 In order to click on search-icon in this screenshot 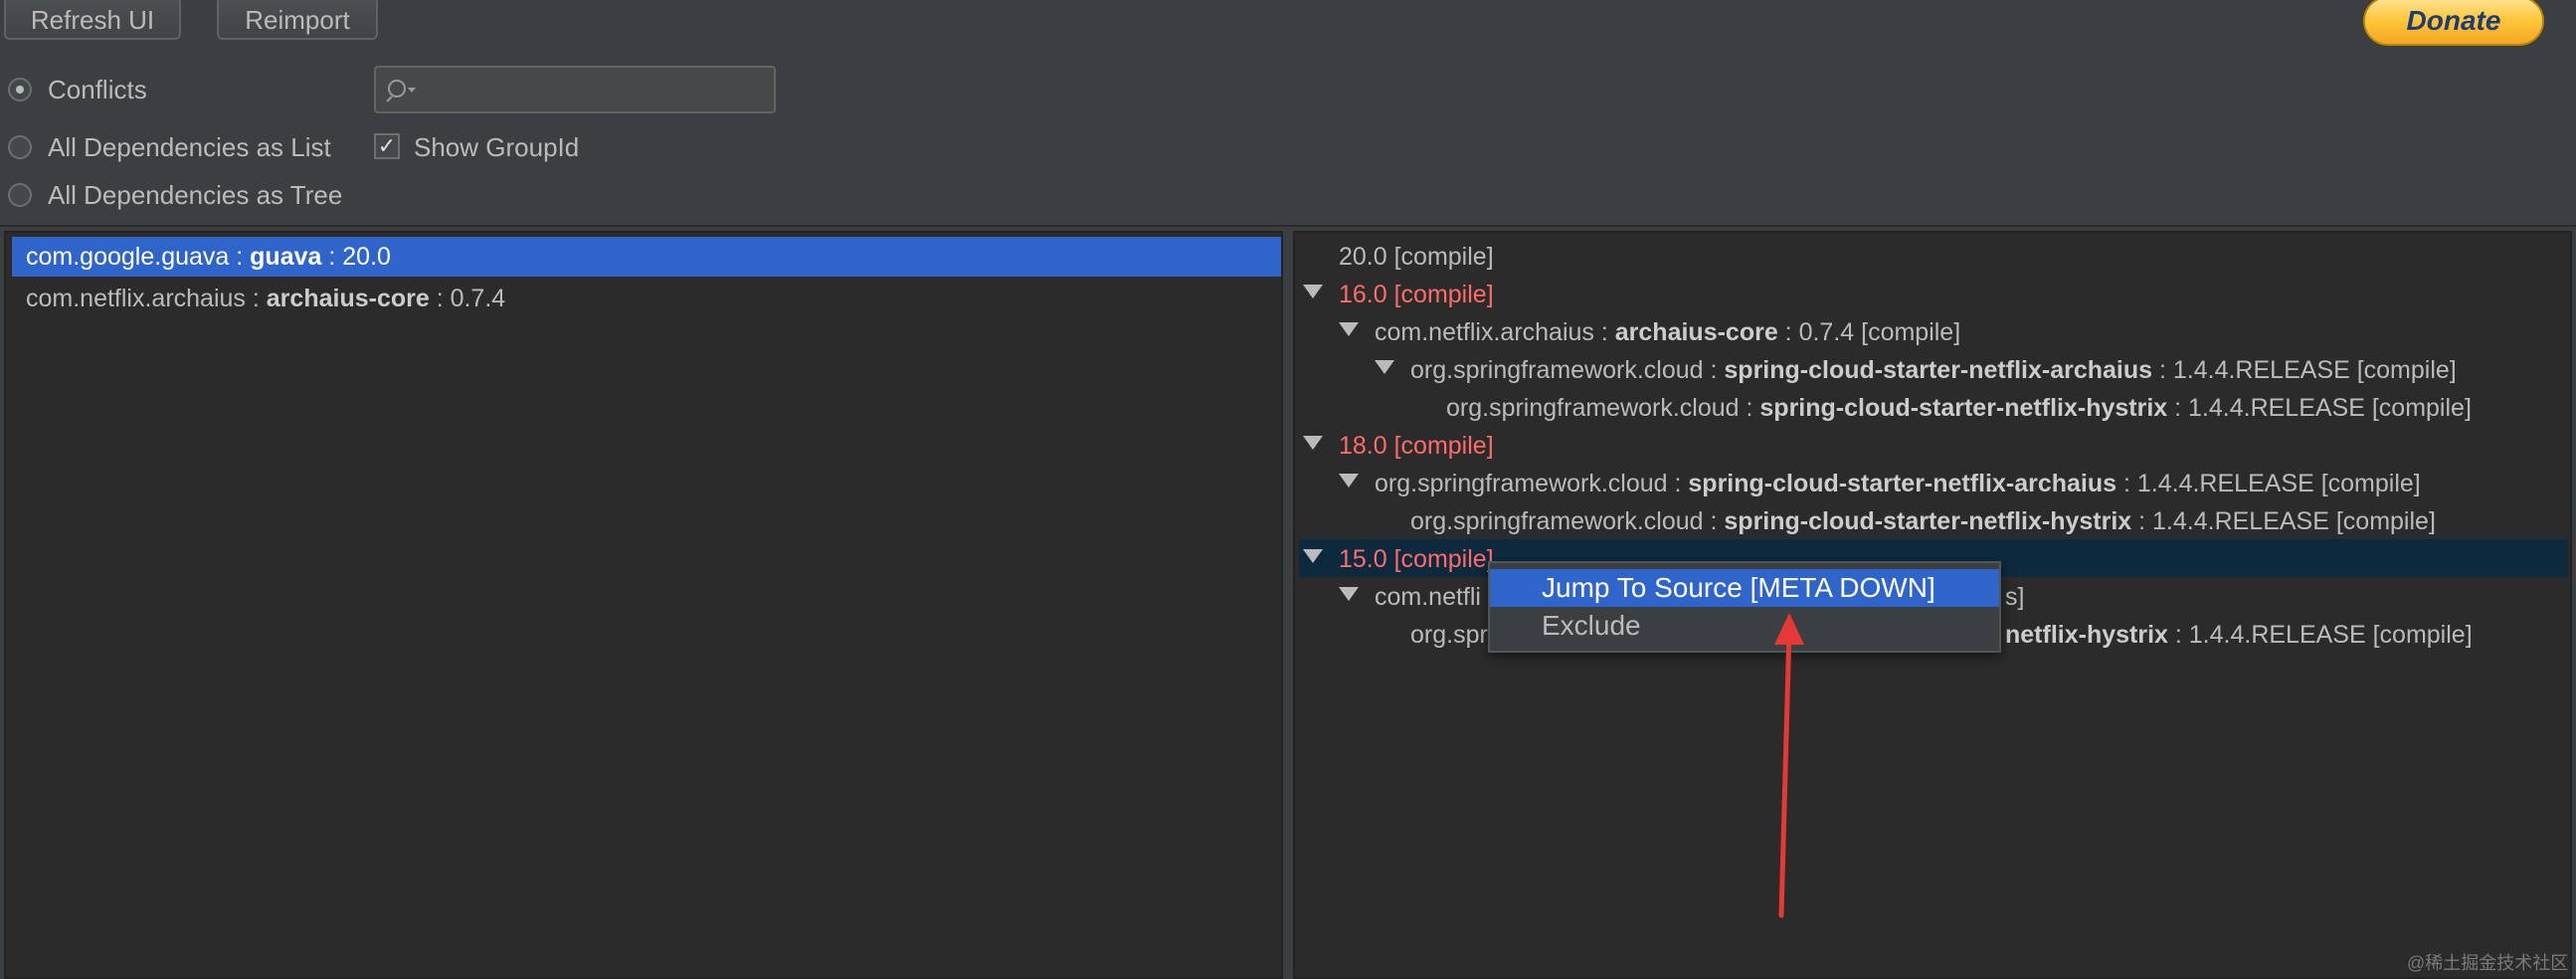, I will do `click(401, 91)`.